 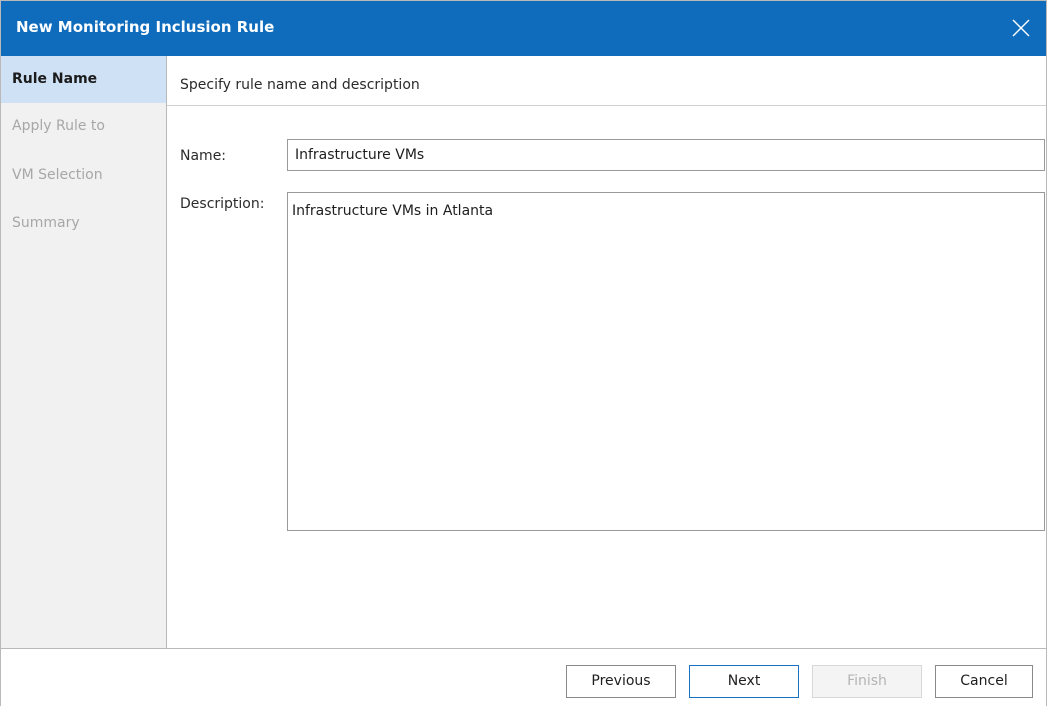 I want to click on description-label: Description:, so click(x=222, y=204).